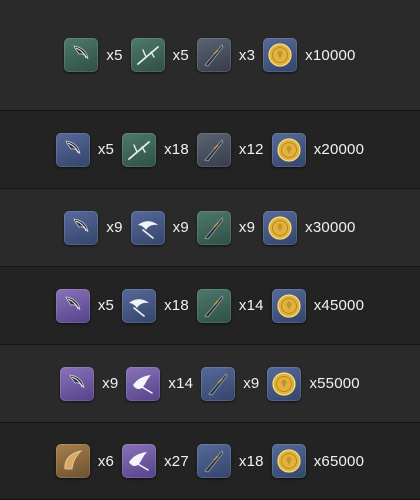  I want to click on material-item: x12, so click(230, 149).